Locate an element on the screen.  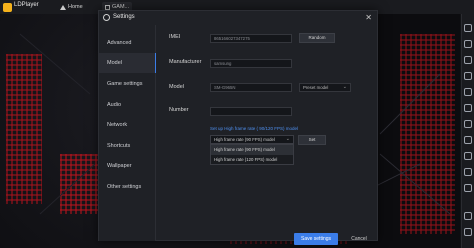
fps-model-select: High frame rate (90 FPS) model ⌄ is located at coordinates (252, 139).